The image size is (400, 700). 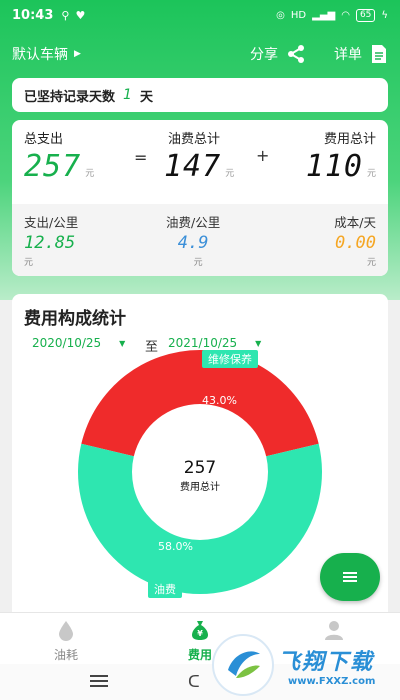 I want to click on heart-icon: ♥, so click(x=80, y=15).